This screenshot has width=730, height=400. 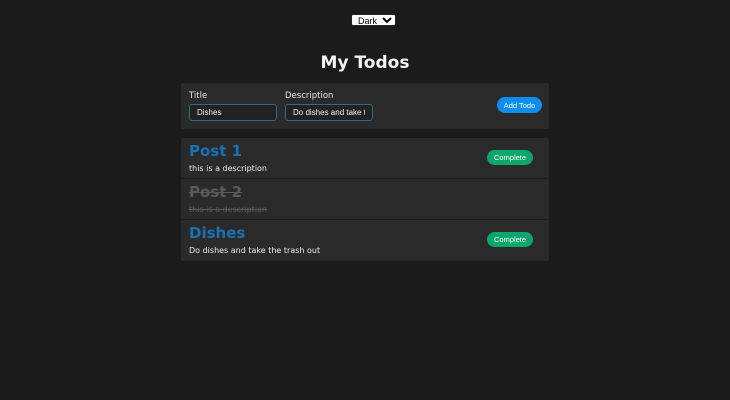 I want to click on theme-select-wrapper: Dark, so click(x=373, y=18).